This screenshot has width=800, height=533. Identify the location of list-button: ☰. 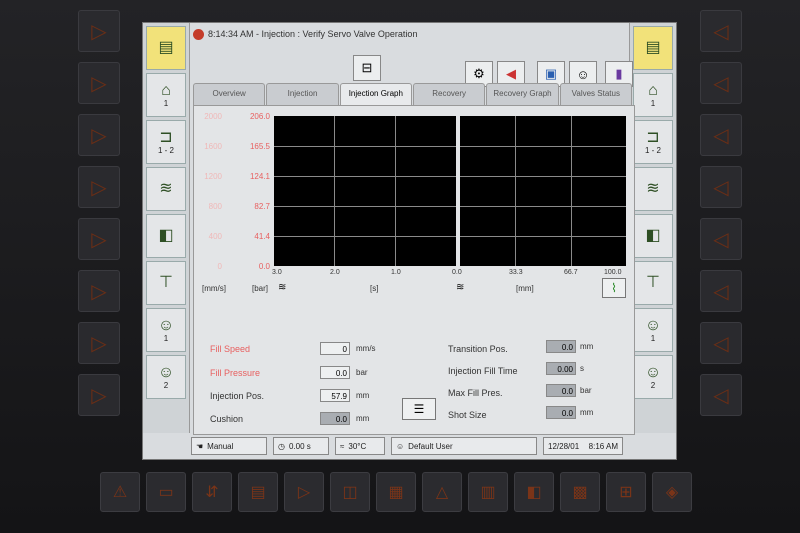
(419, 409).